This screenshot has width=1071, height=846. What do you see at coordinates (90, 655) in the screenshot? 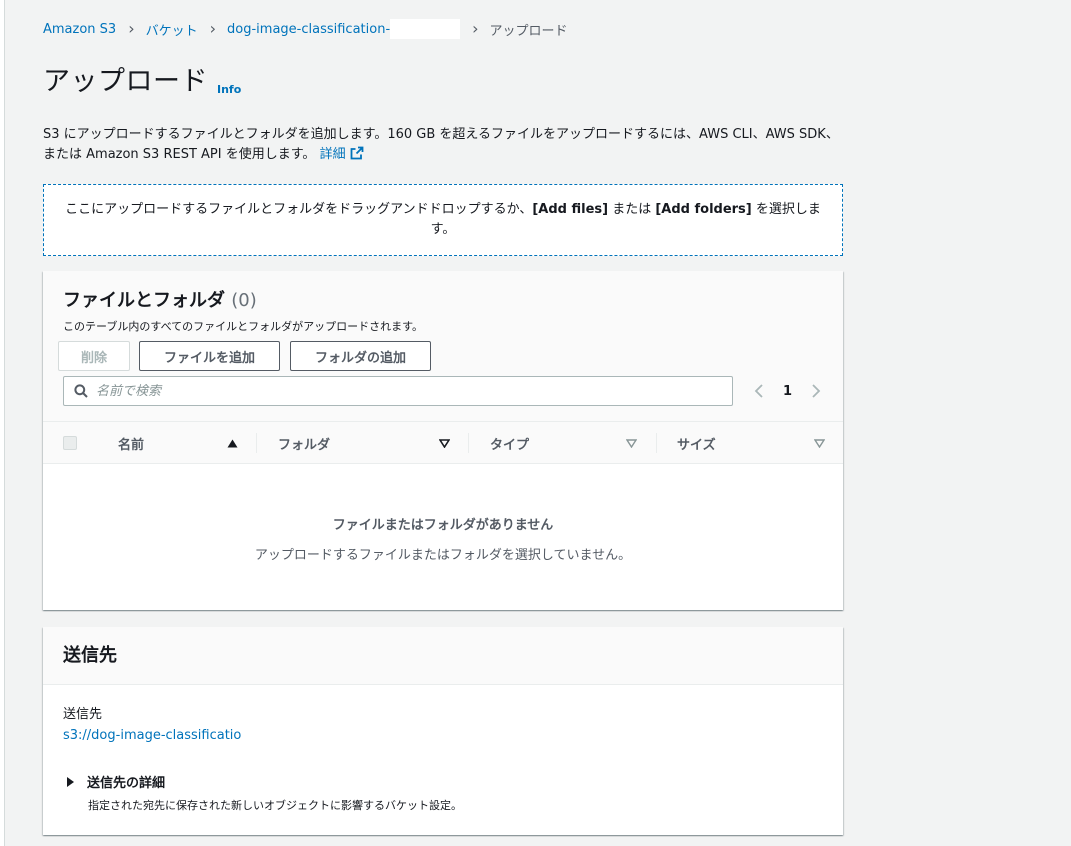
I see `destination-title: 送信先` at bounding box center [90, 655].